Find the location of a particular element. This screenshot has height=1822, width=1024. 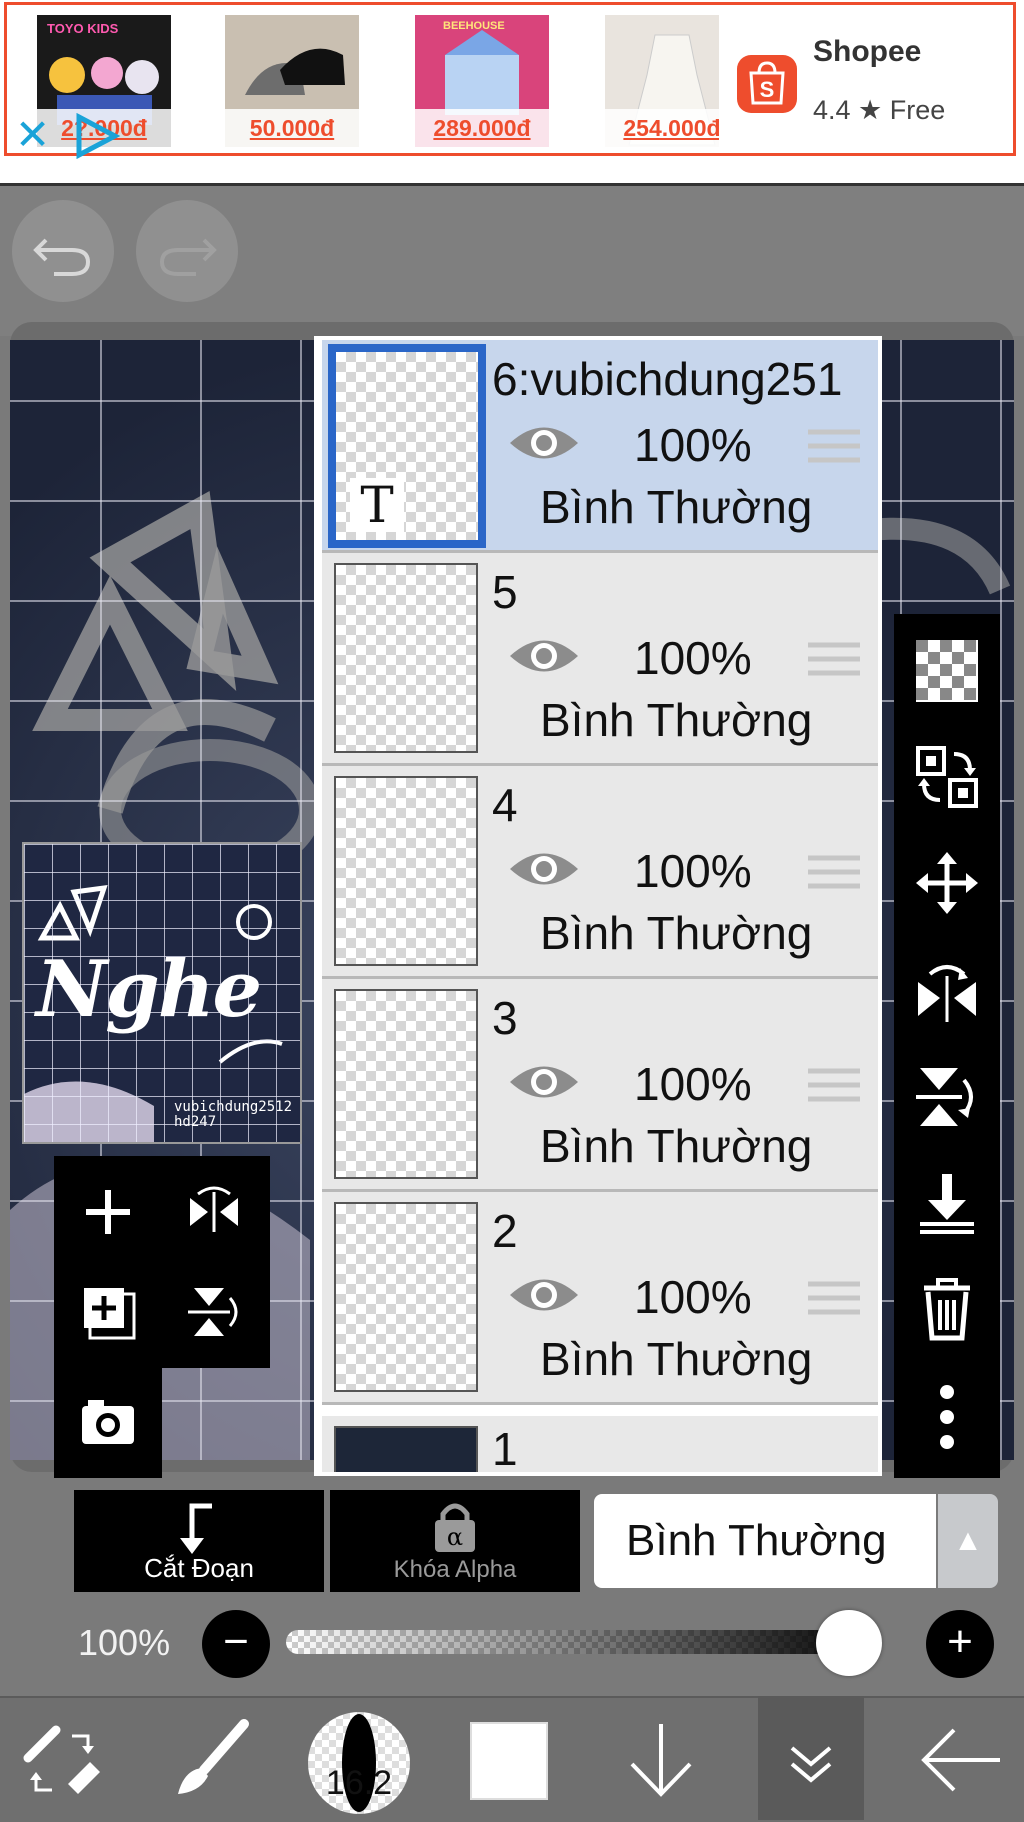

merge-down-icon is located at coordinates (947, 1203).